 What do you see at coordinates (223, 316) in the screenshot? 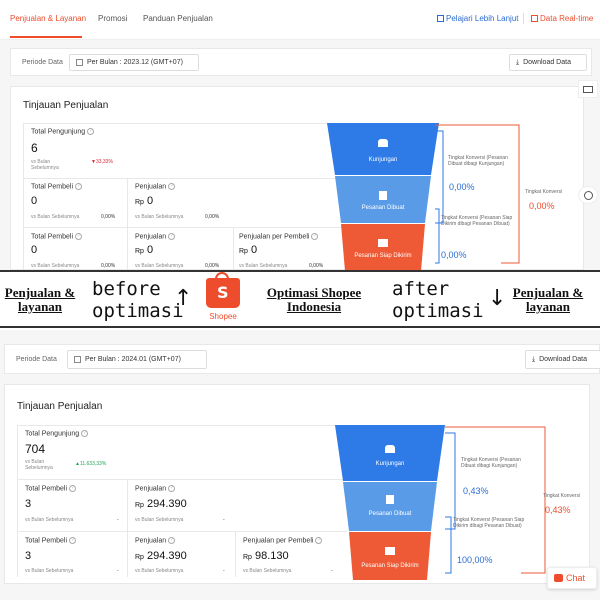
I see `shopee-logo-text: Shopee` at bounding box center [223, 316].